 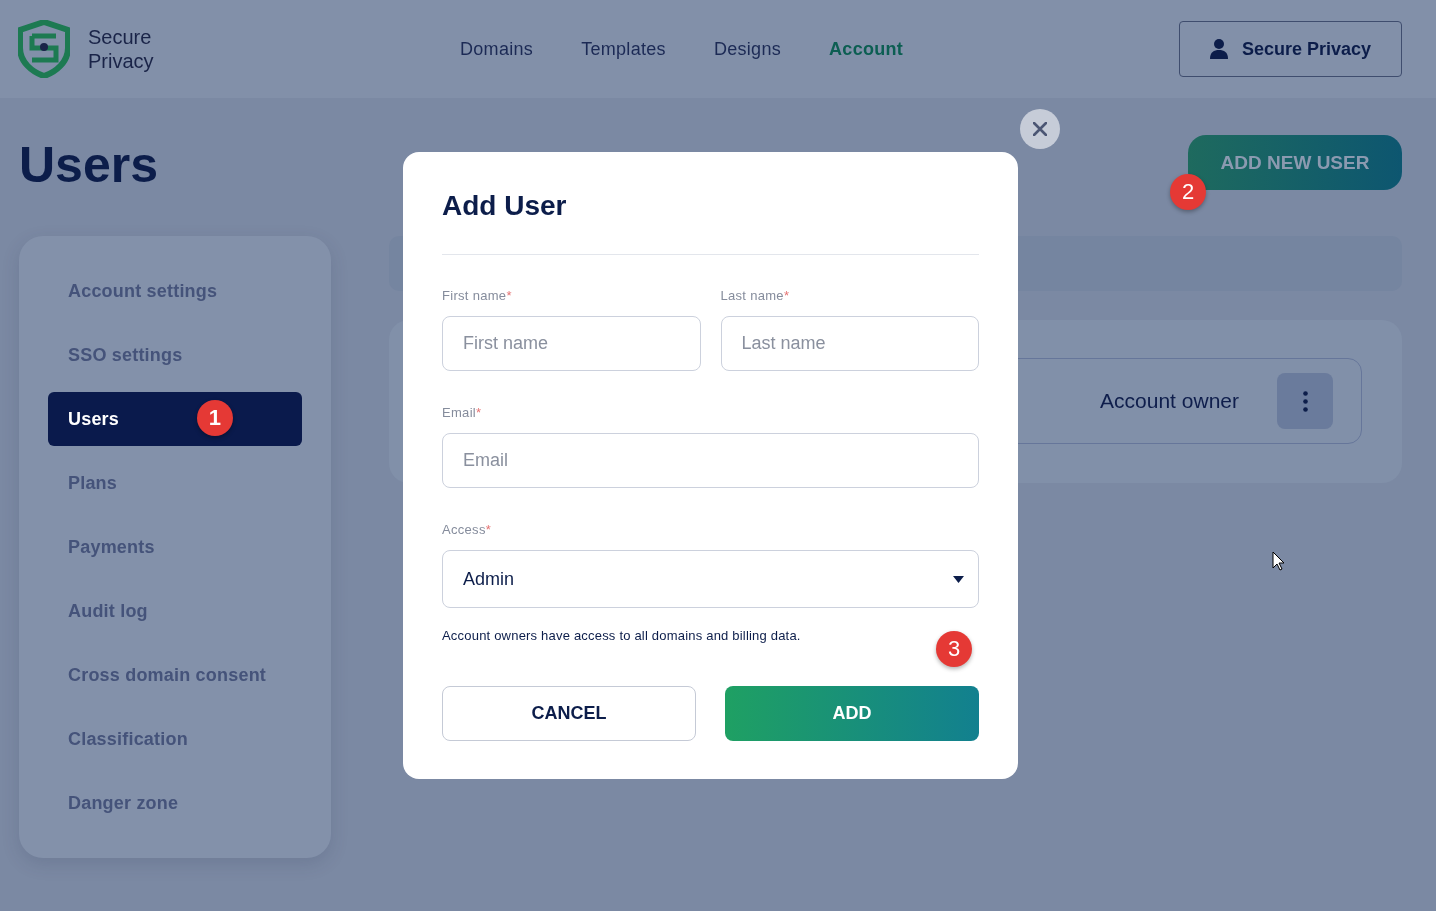 What do you see at coordinates (462, 412) in the screenshot?
I see `field-label: Email*` at bounding box center [462, 412].